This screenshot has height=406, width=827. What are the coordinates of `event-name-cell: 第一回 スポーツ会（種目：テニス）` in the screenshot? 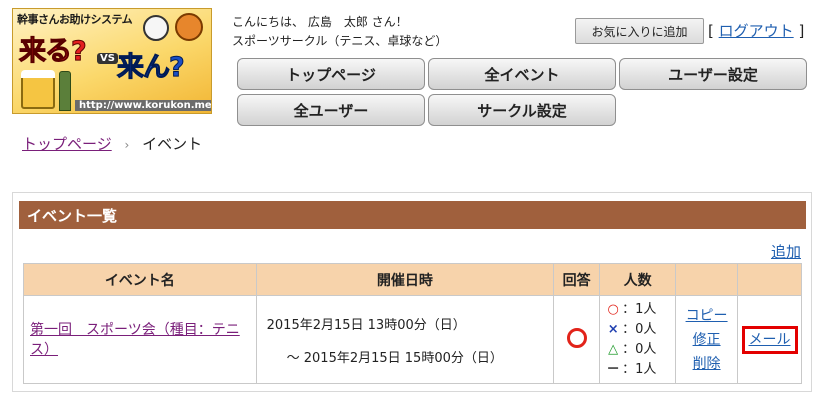 It's located at (140, 339).